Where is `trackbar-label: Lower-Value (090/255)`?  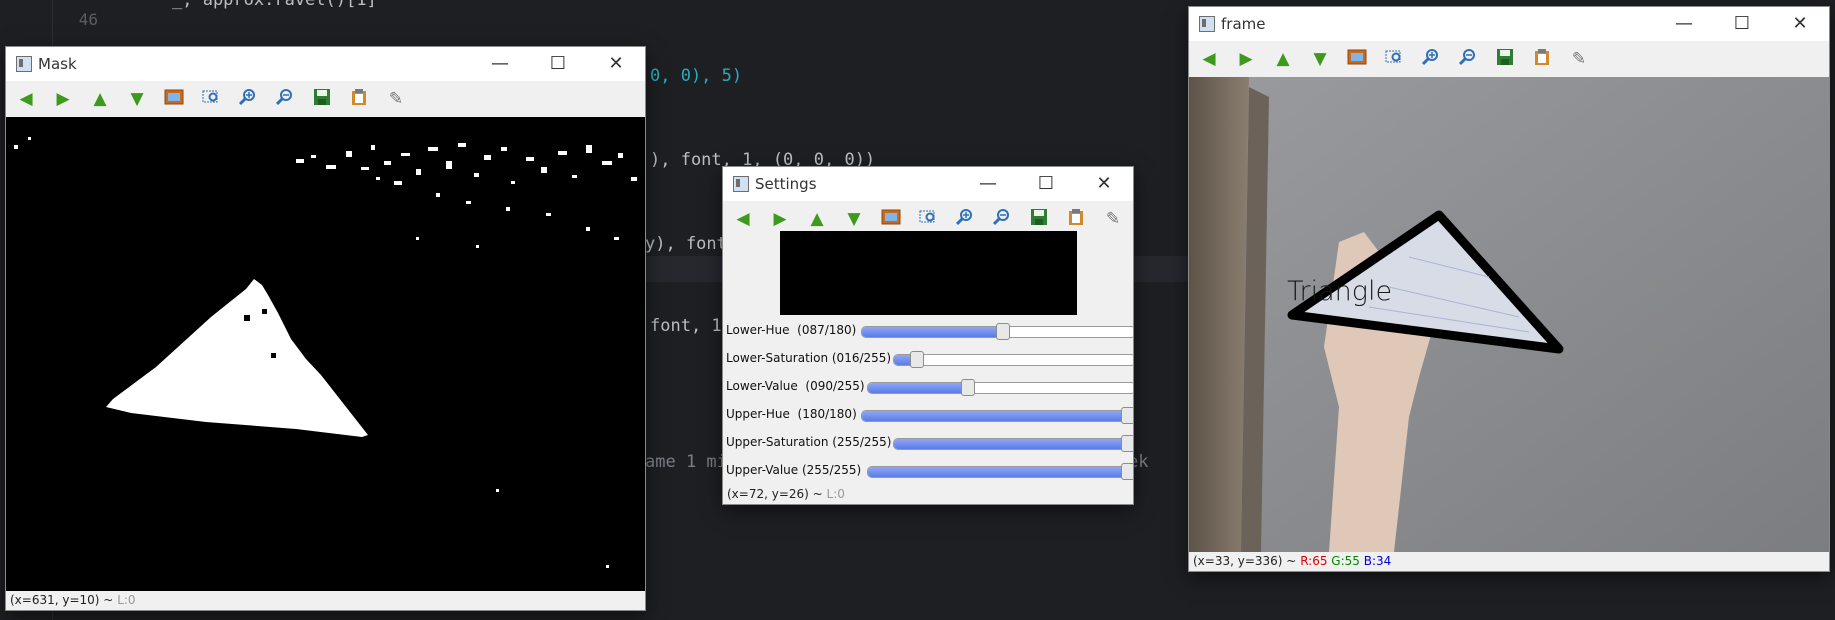
trackbar-label: Lower-Value (090/255) is located at coordinates (795, 386).